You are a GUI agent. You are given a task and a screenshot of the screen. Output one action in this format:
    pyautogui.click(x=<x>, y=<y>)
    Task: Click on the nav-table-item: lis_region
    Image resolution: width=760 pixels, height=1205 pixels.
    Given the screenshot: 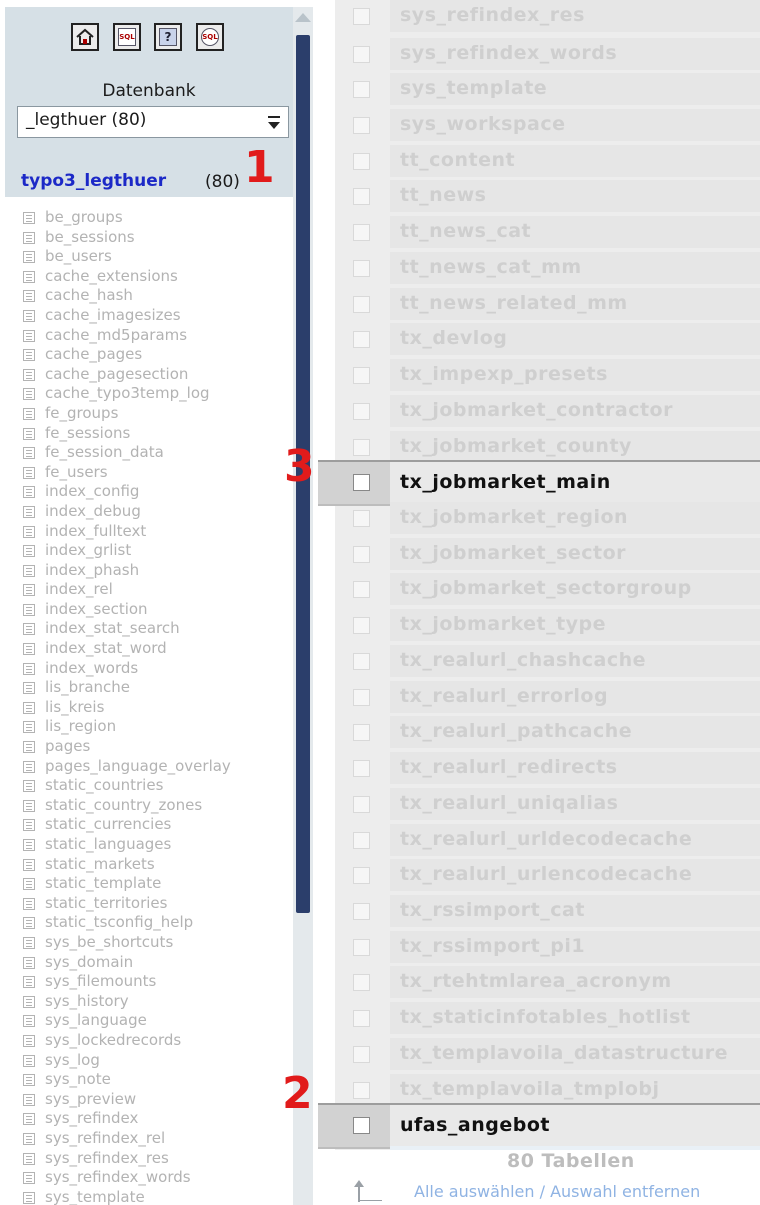 What is the action you would take?
    pyautogui.click(x=158, y=727)
    